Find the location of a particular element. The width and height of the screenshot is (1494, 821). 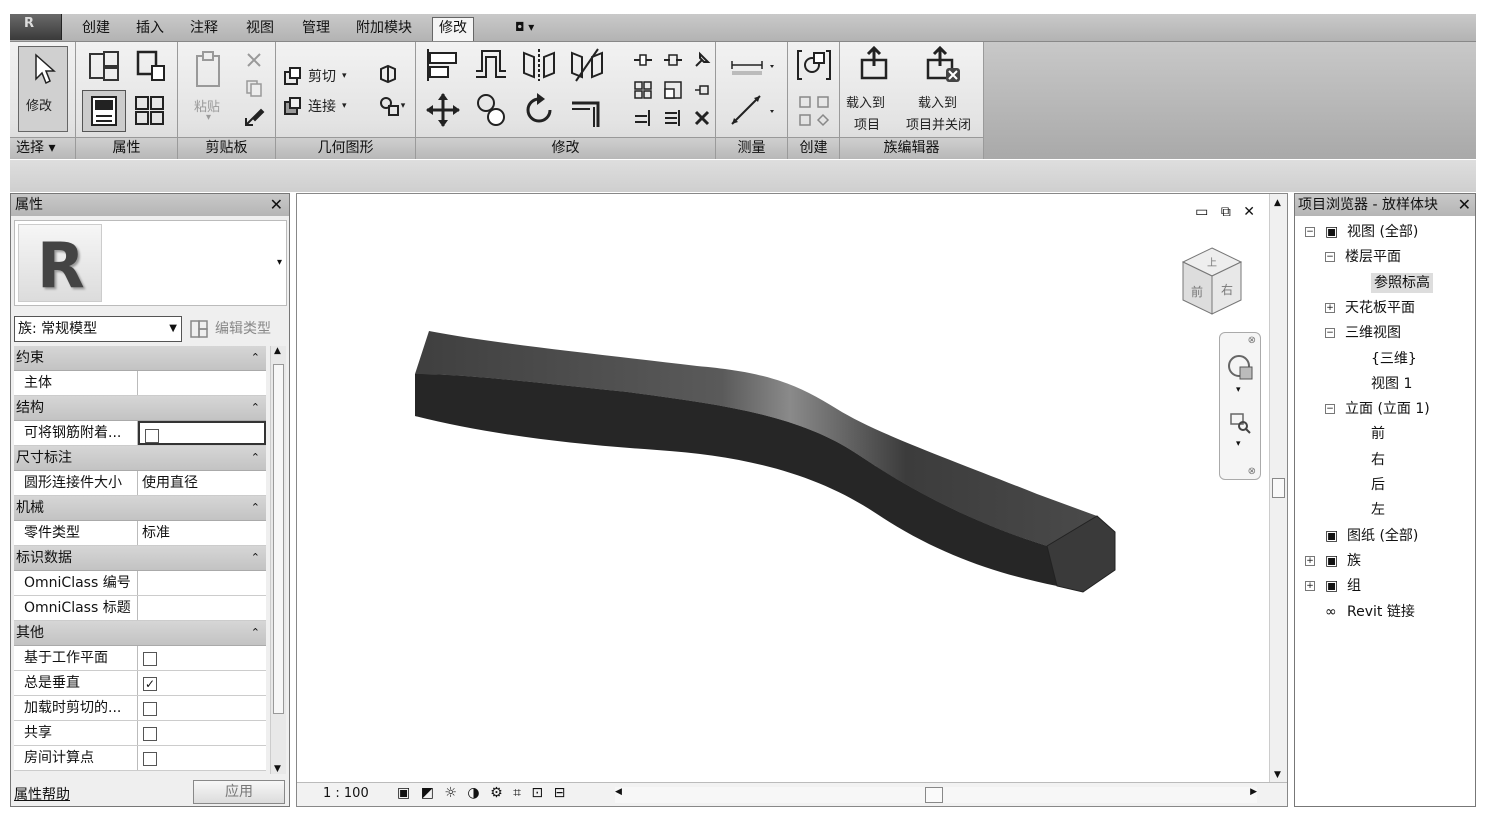

offset-button is located at coordinates (491, 65).